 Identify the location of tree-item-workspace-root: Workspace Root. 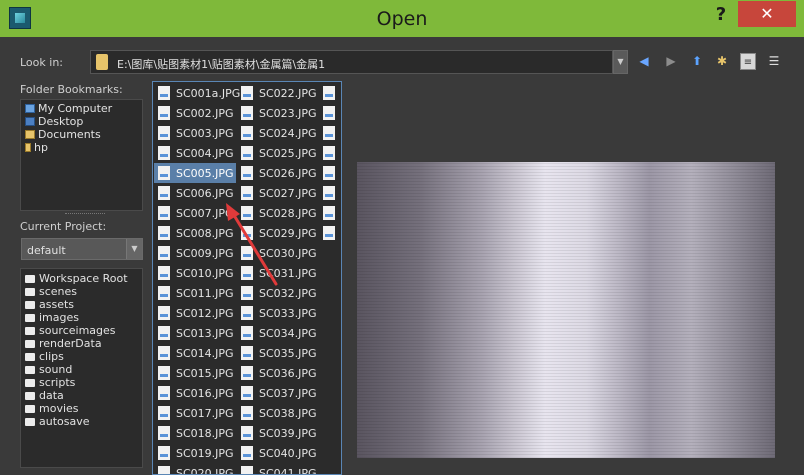
(81, 278).